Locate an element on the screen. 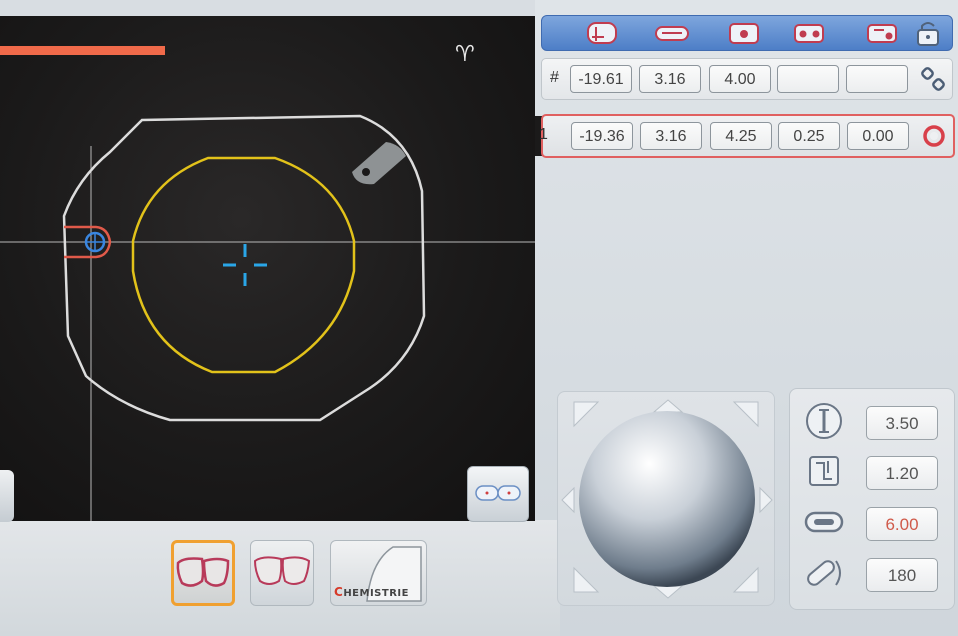 This screenshot has width=958, height=636. two-holes-icon is located at coordinates (809, 33).